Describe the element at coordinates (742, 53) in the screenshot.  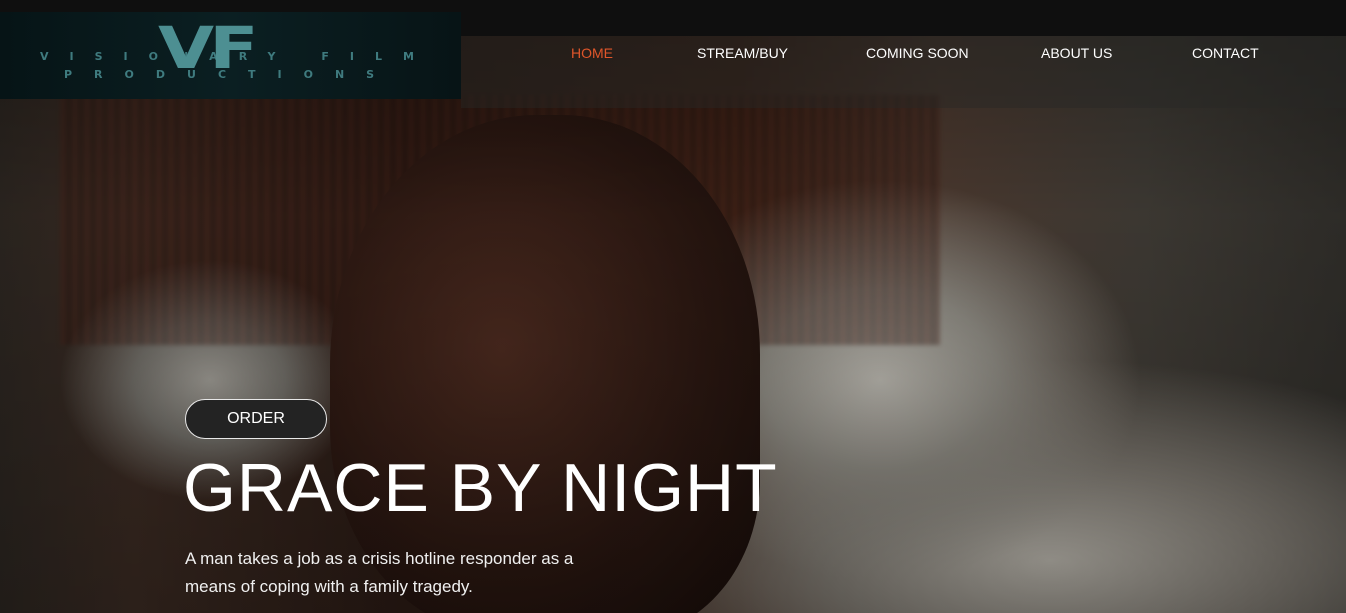
I see `nav-stream-buy: STREAM/BUY` at that location.